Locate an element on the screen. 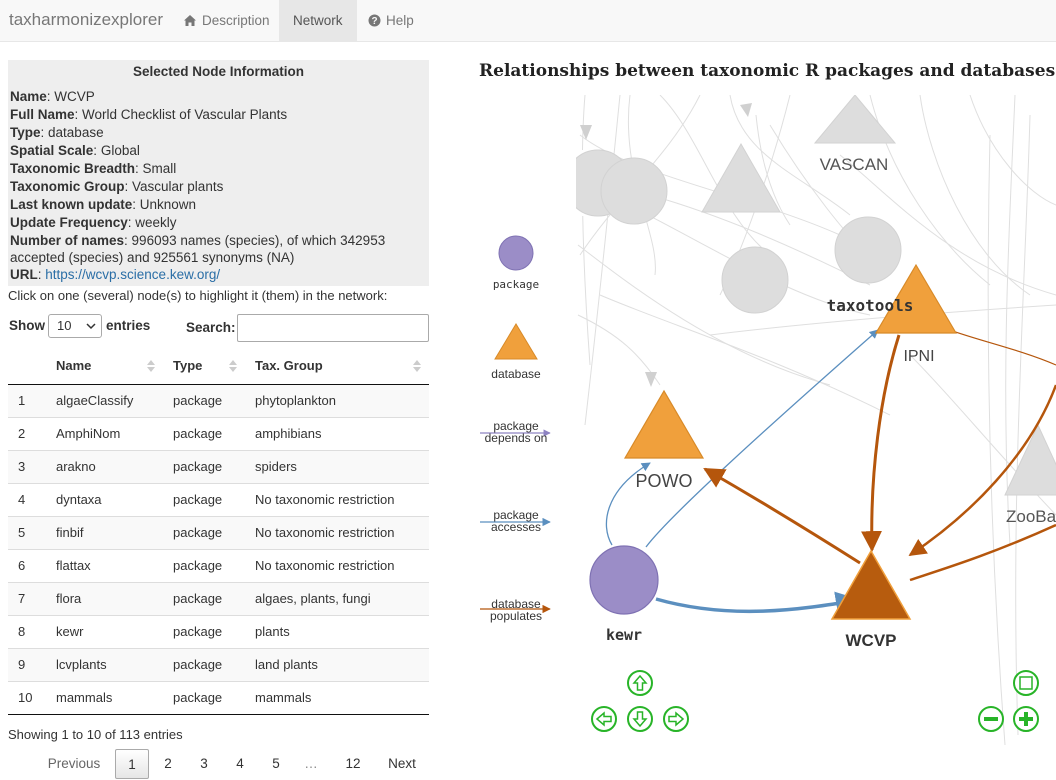 The image size is (1056, 780). pagination-page-3: 3 is located at coordinates (204, 764).